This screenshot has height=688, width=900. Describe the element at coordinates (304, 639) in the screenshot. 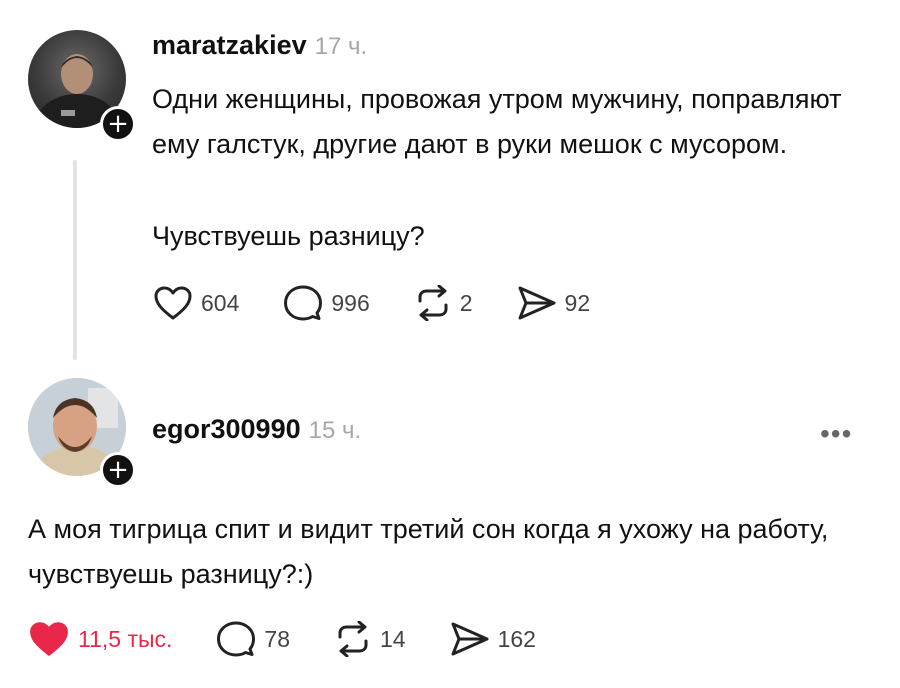

I see `reply-actions: 11,5 тыс. 78 14 162` at that location.